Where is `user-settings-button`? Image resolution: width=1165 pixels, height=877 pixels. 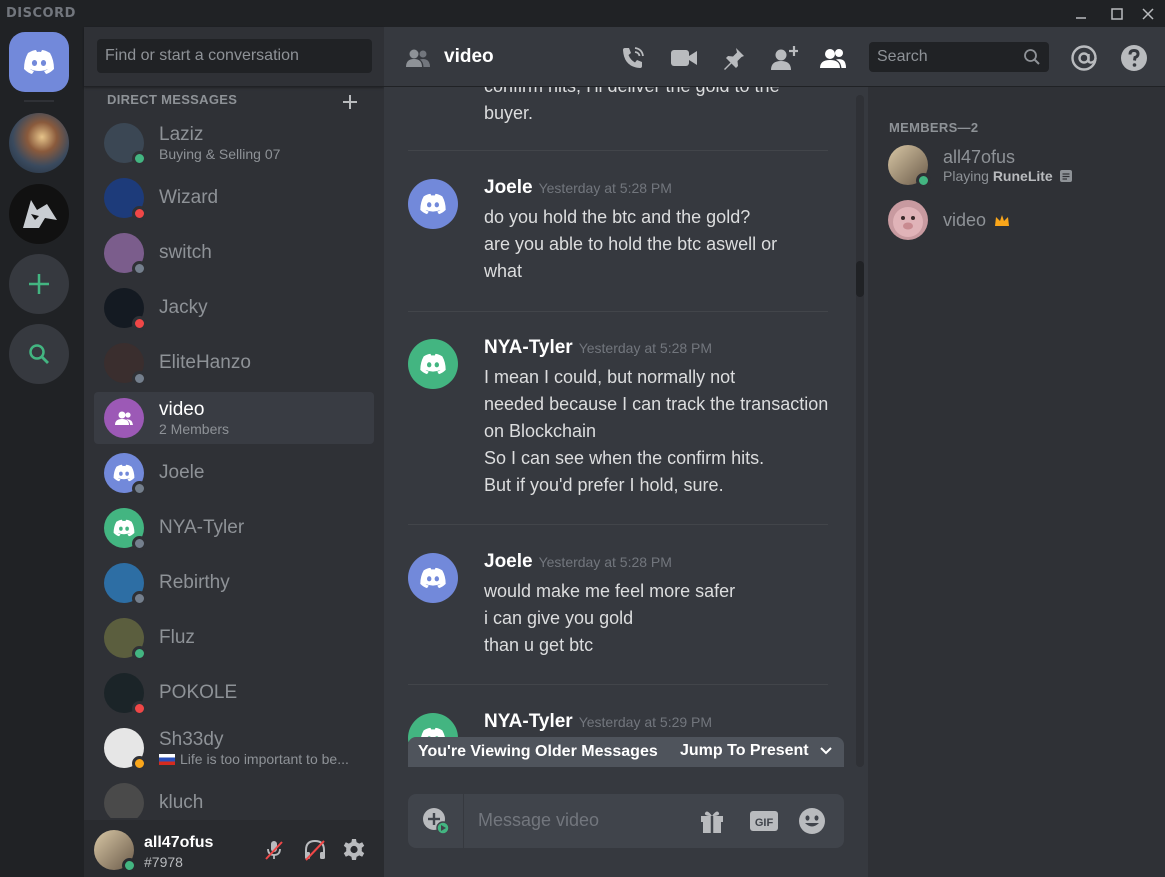 user-settings-button is located at coordinates (354, 850).